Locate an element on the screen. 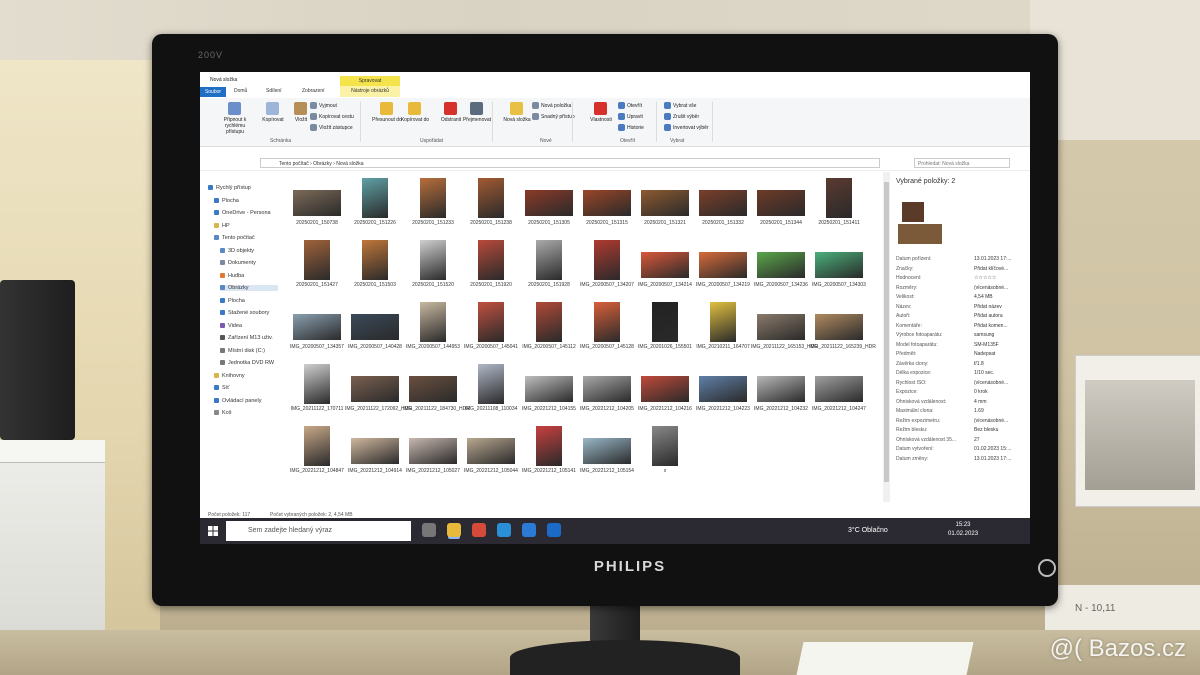 This screenshot has width=1200, height=675. file-item: 20250201_151920 is located at coordinates (491, 267).